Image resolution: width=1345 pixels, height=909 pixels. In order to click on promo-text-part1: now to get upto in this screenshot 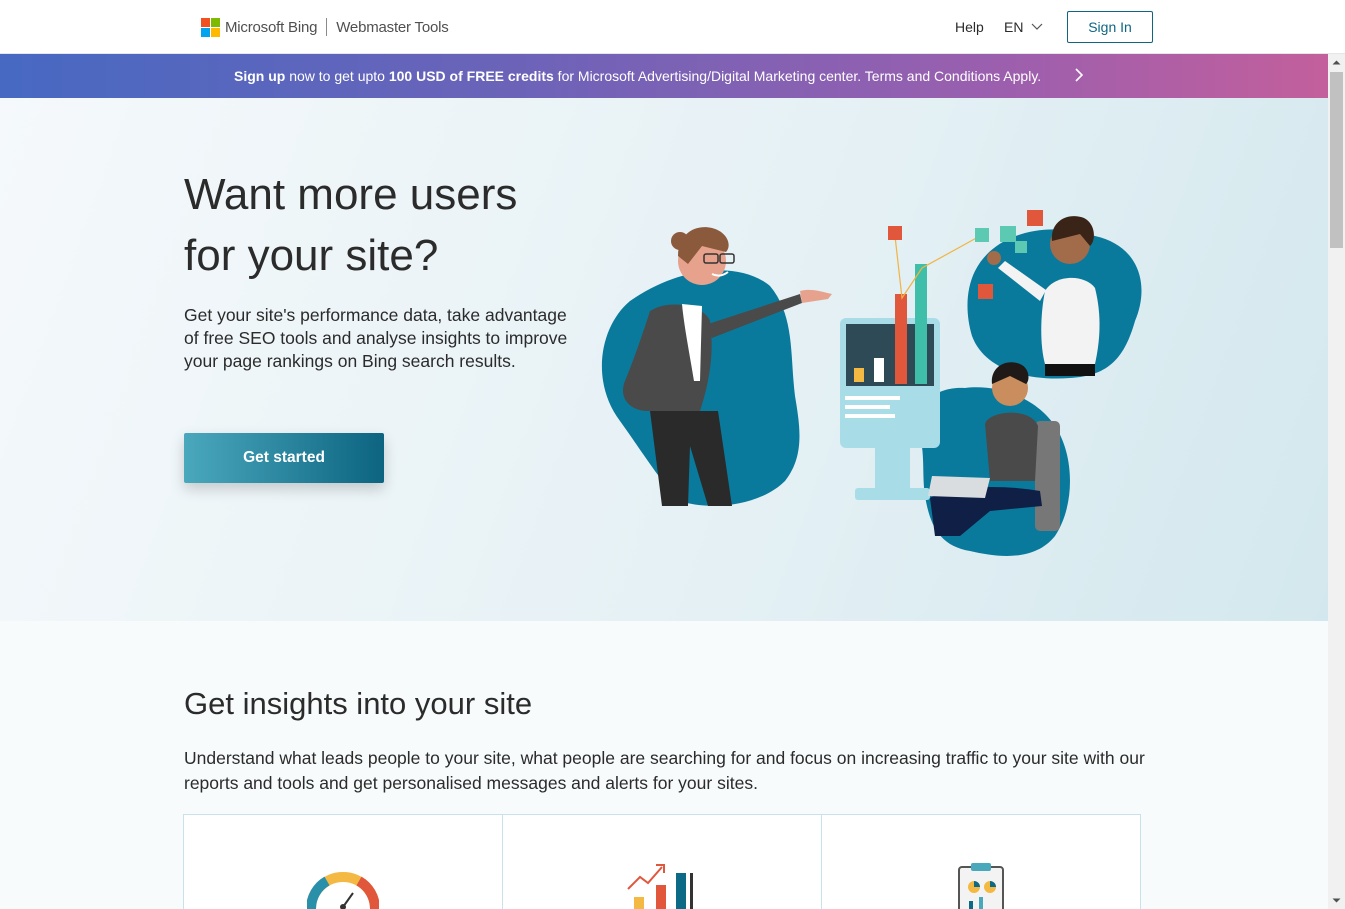, I will do `click(337, 76)`.